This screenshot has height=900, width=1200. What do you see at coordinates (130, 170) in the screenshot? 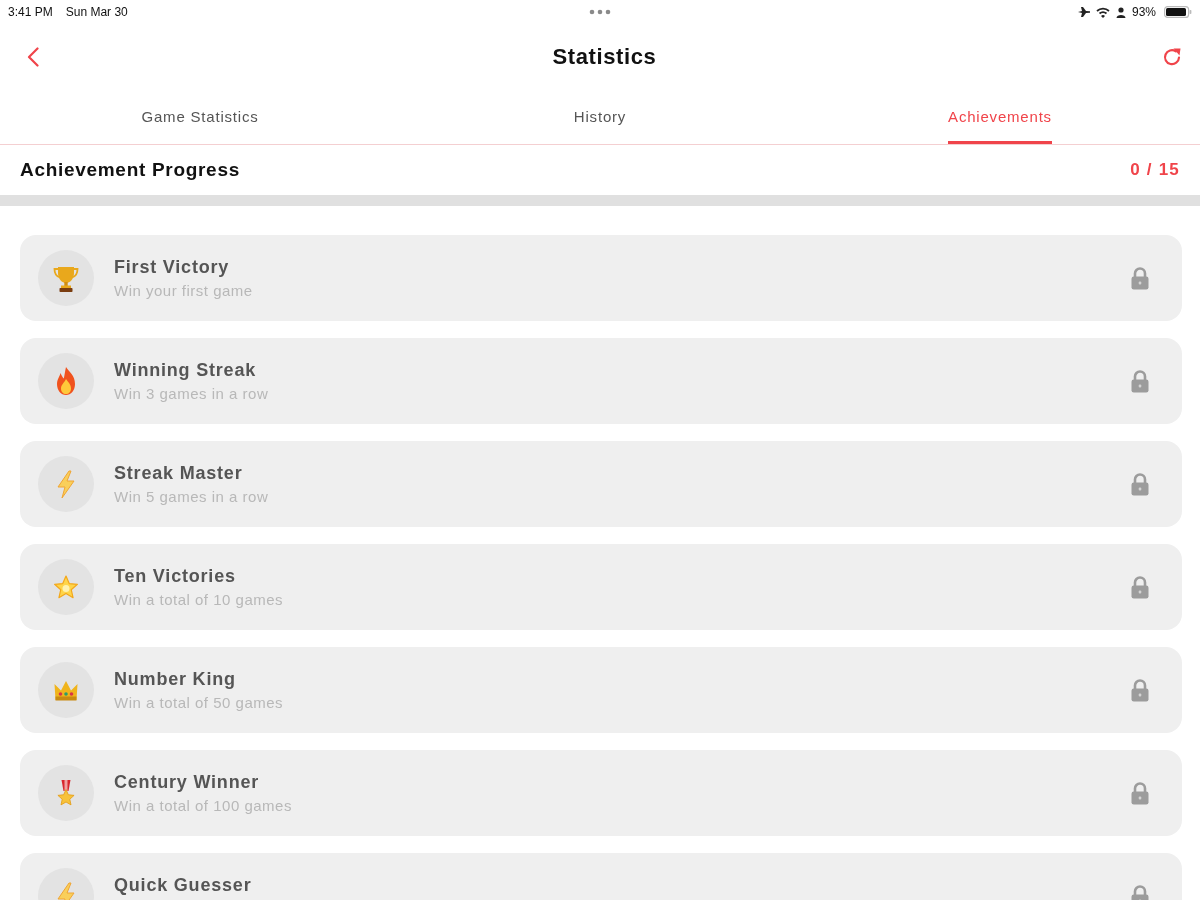
I see `section-title: Achievement Progress` at bounding box center [130, 170].